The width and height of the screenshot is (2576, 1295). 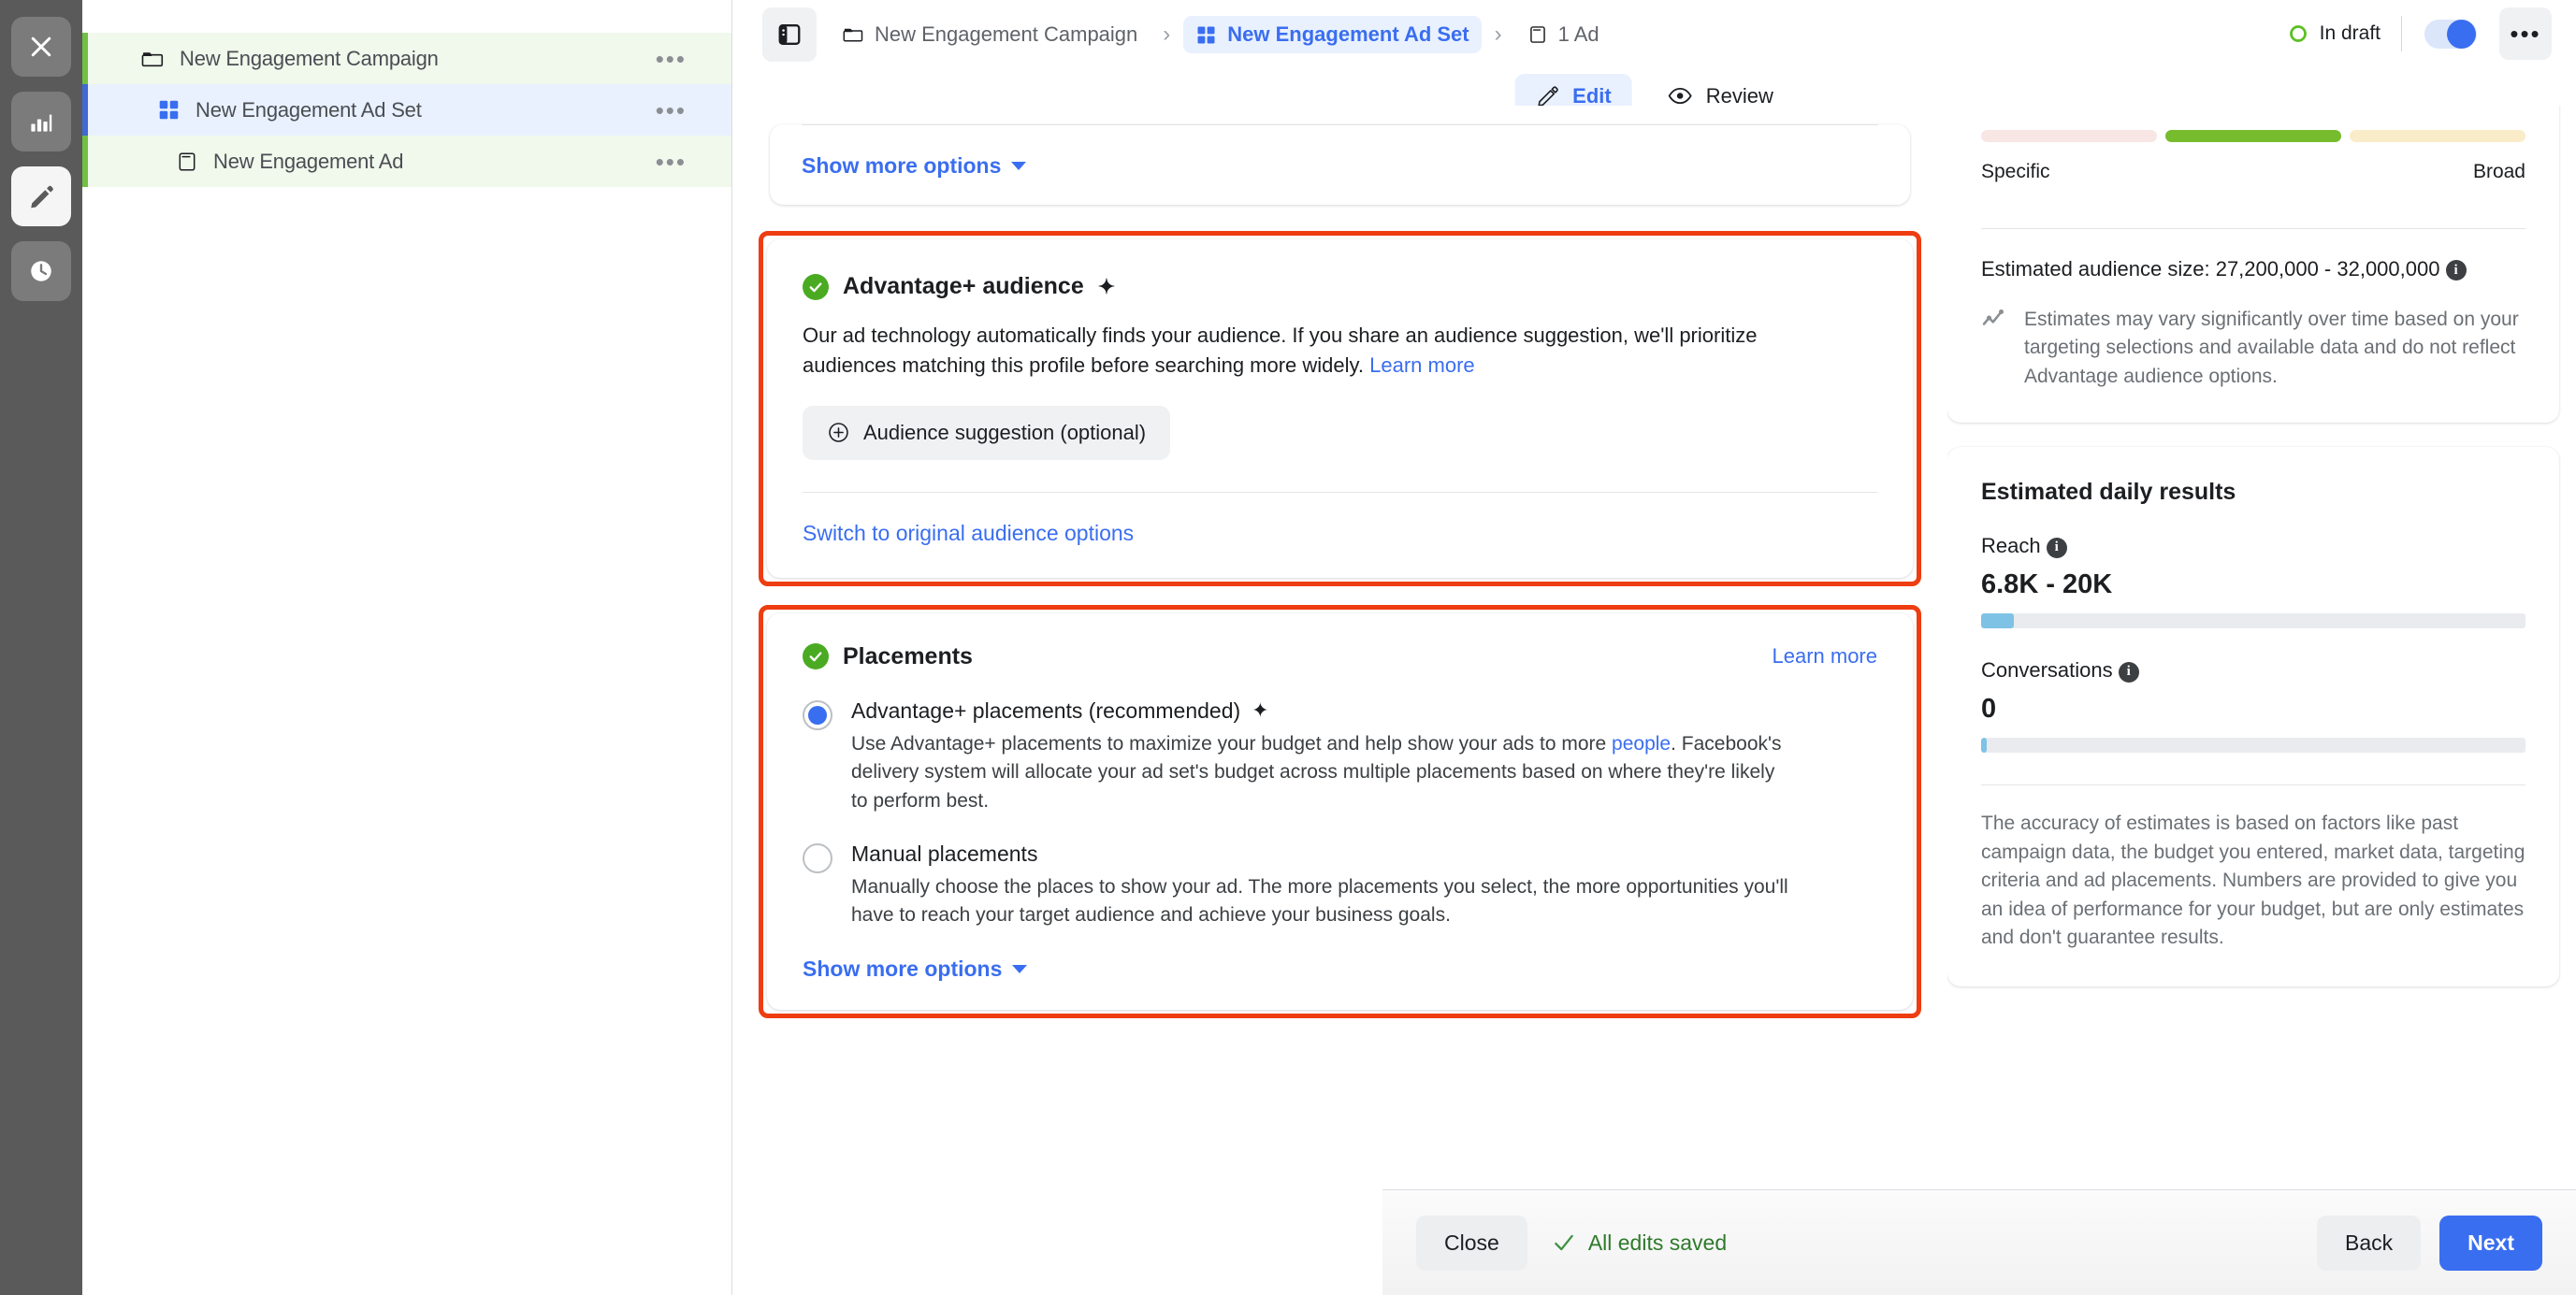 I want to click on breadcrumb-item-campaign: New Engagement Campaign, so click(x=990, y=34).